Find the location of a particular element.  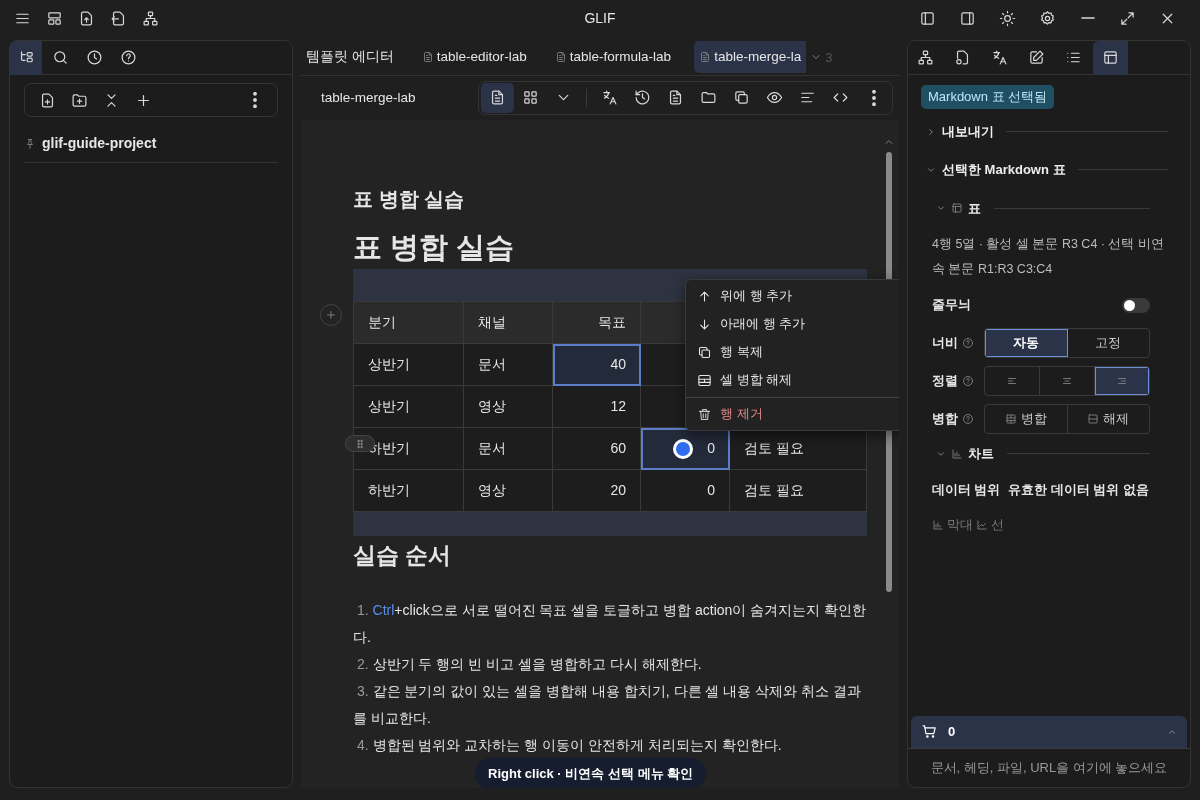

editor-tab: 템플릿 에디터 is located at coordinates (350, 57).